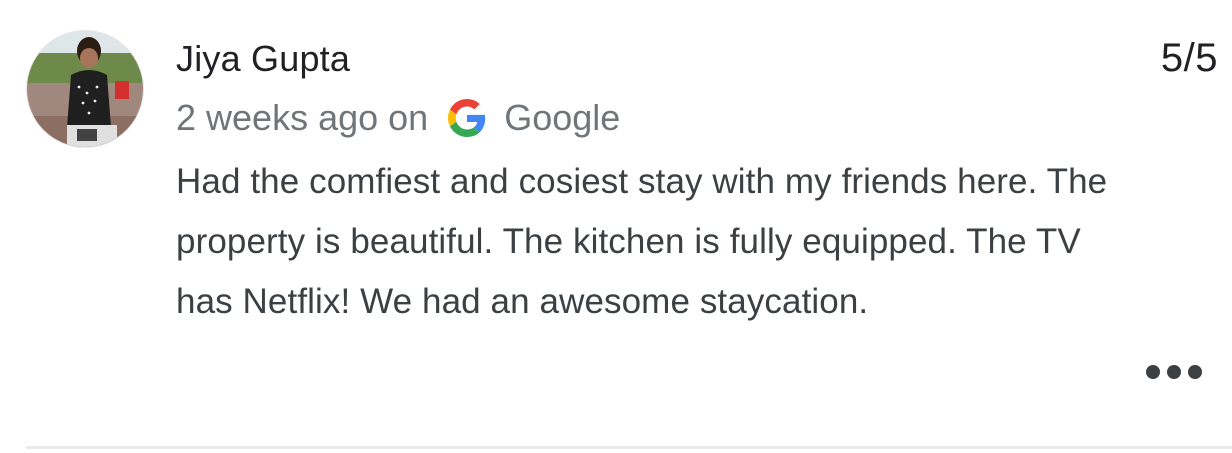 This screenshot has width=1232, height=453. Describe the element at coordinates (562, 117) in the screenshot. I see `review-source: Google` at that location.